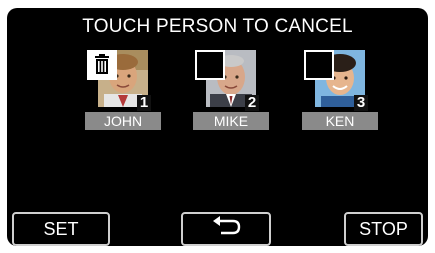  Describe the element at coordinates (231, 121) in the screenshot. I see `person-name-label: MIKE` at that location.